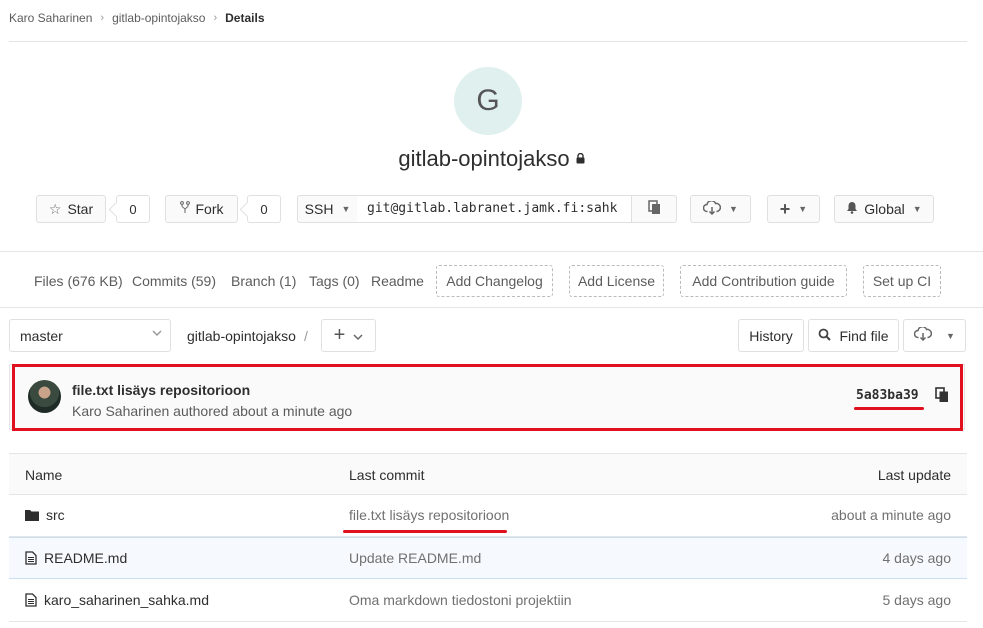  I want to click on project-title: gitlab-opintojakso, so click(491, 159).